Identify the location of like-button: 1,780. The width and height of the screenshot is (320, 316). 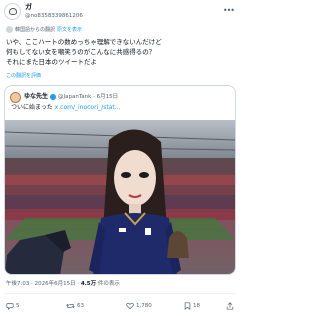
(139, 306).